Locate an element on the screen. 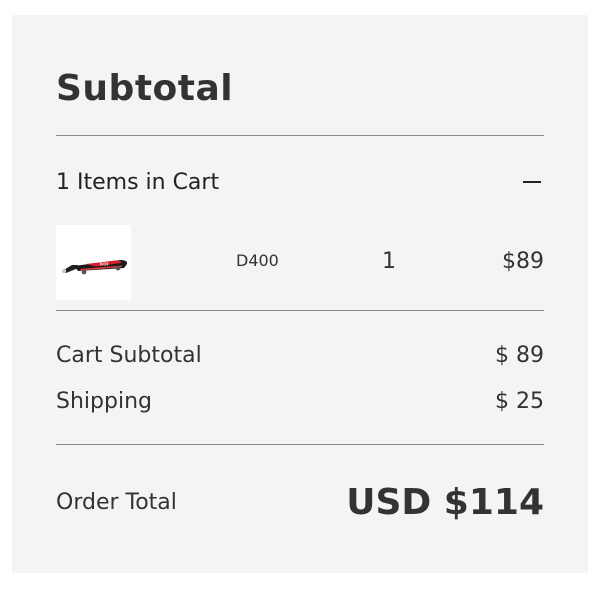 The image size is (593, 589). item-price: $89 is located at coordinates (523, 261).